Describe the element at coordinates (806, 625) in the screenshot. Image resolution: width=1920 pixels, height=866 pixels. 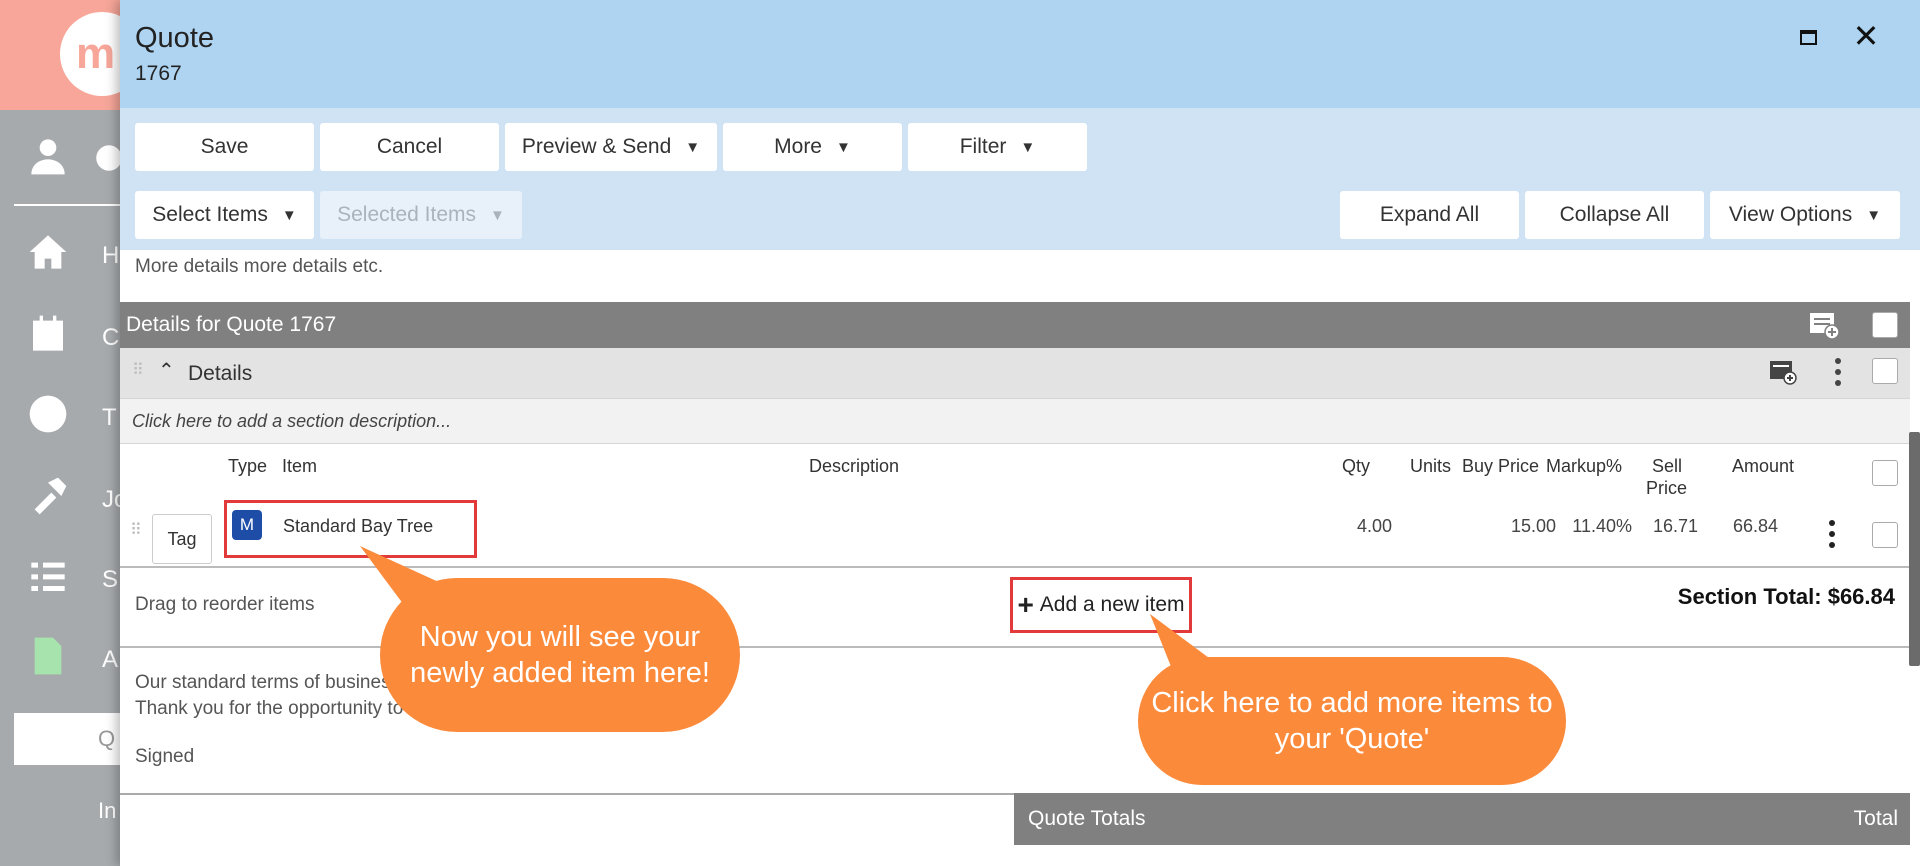
I see `callout-pointers` at that location.